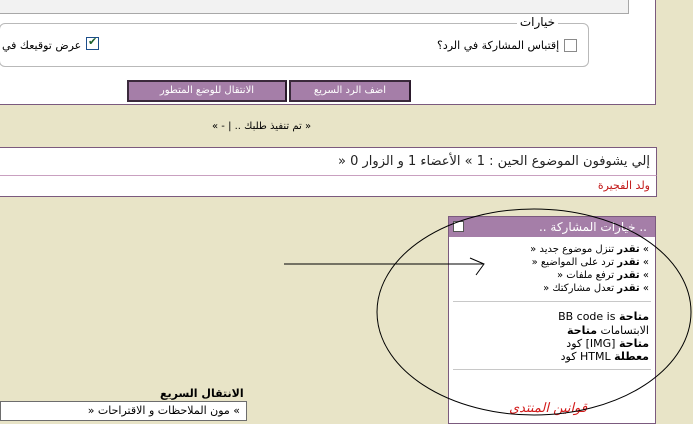 This screenshot has height=424, width=693. I want to click on viewer-username-link: ولد الفجيرة, so click(624, 185).